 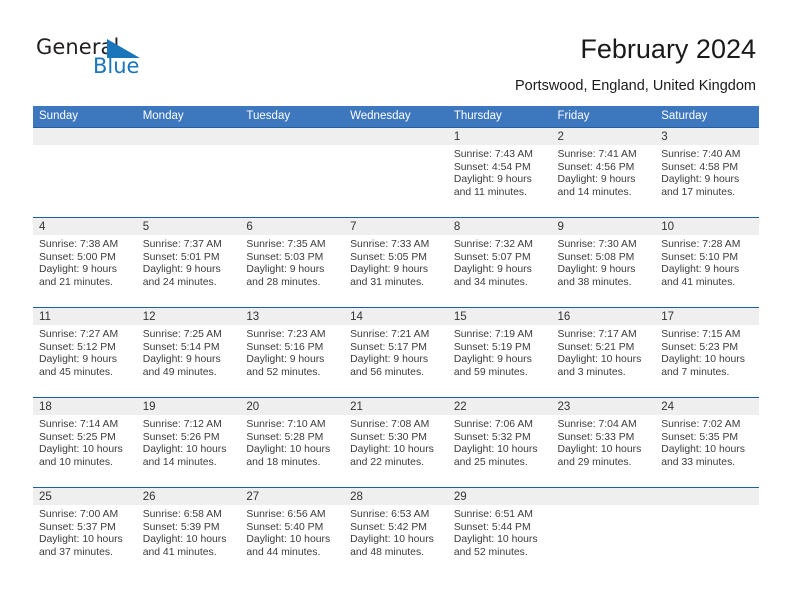 I want to click on day-number: 21, so click(x=396, y=406).